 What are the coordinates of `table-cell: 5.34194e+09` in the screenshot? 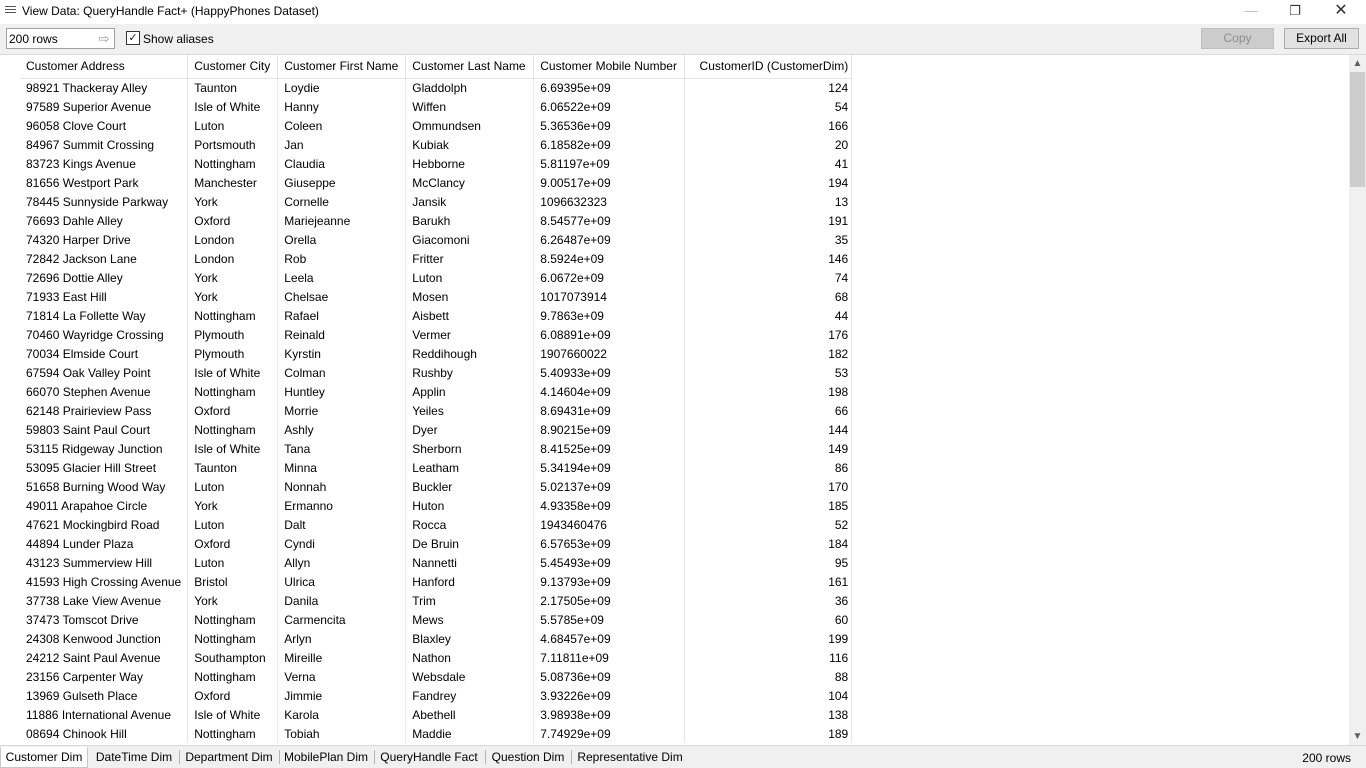 It's located at (609, 467).